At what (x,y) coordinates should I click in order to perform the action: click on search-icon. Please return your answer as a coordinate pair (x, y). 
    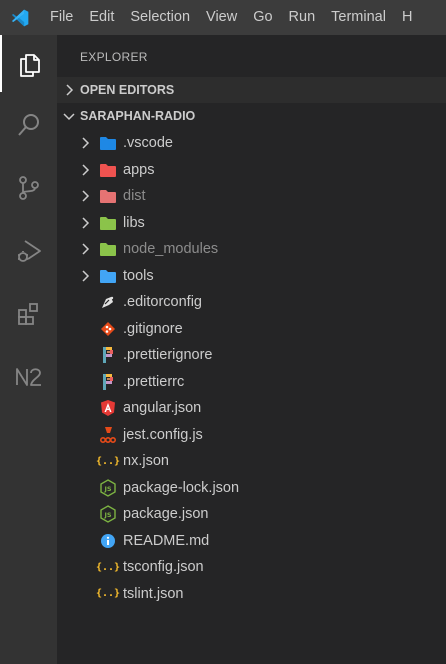
    Looking at the image, I should click on (28, 124).